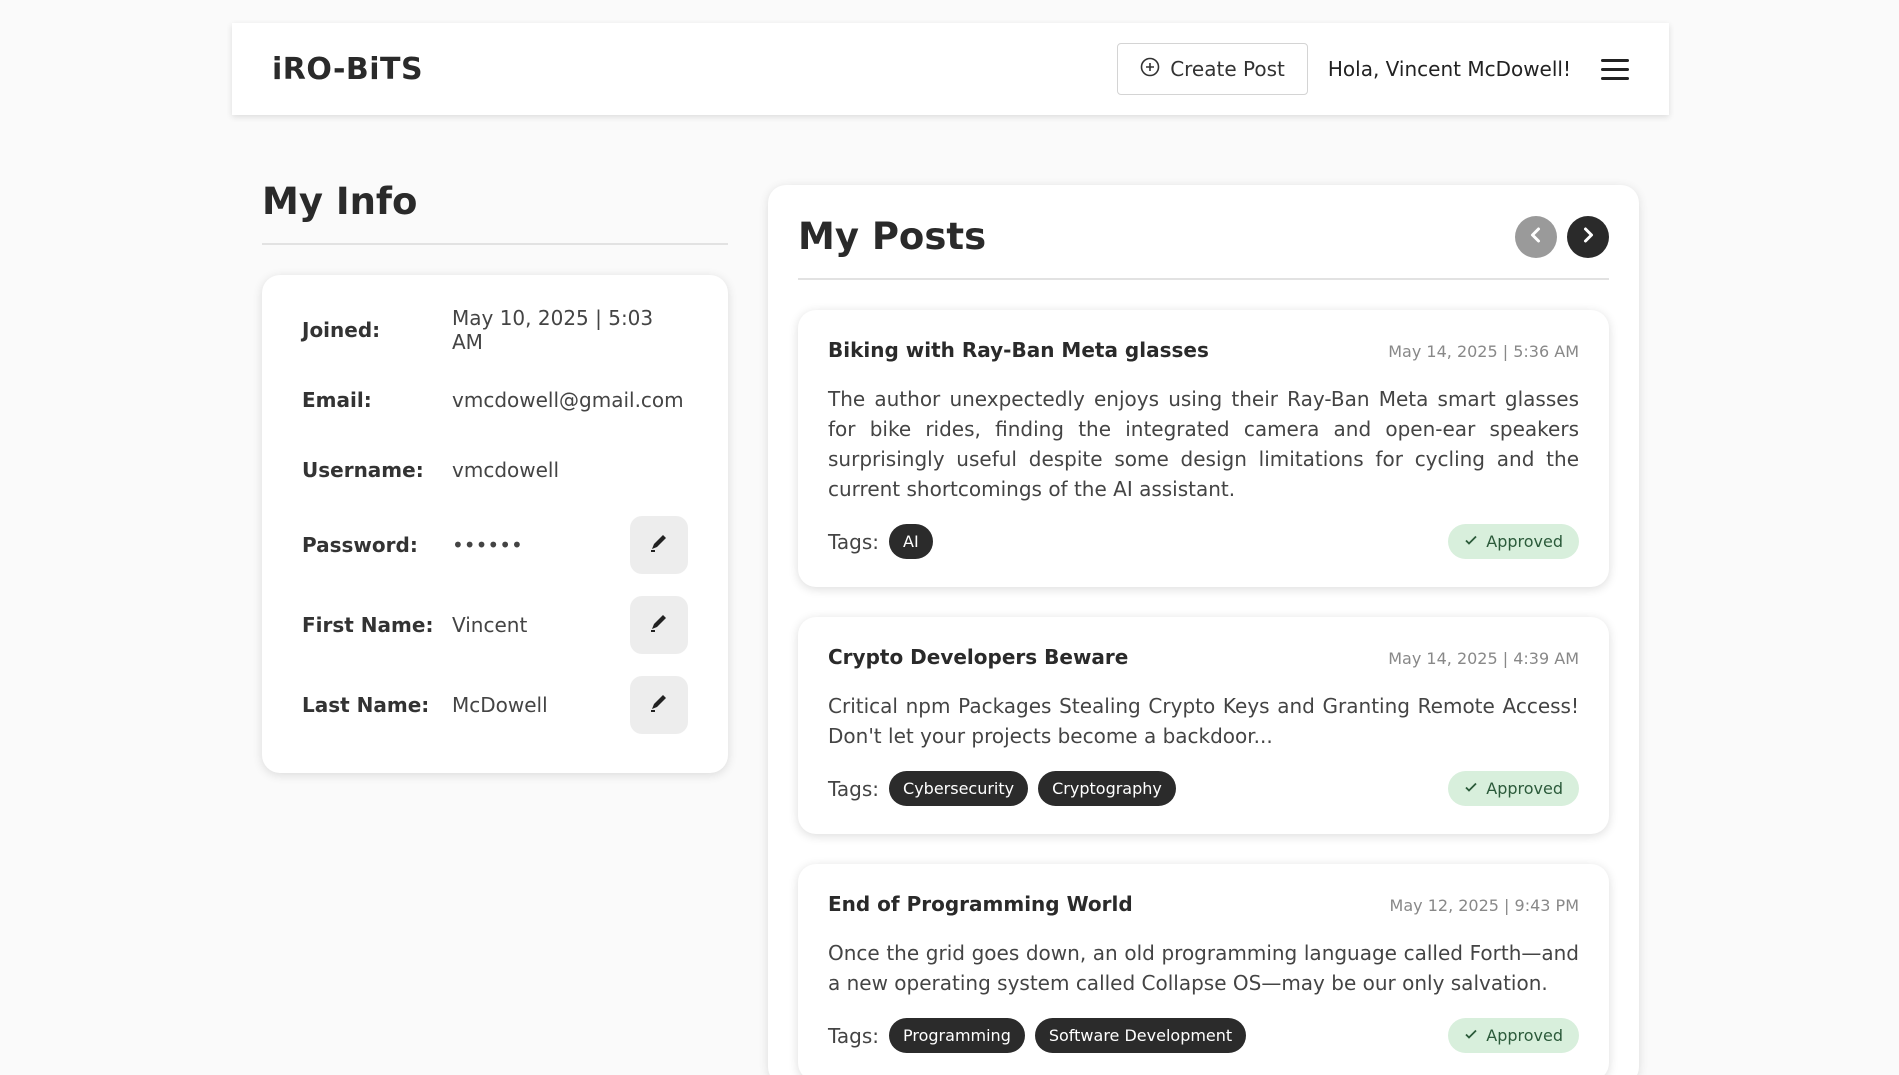  What do you see at coordinates (1109, 904) in the screenshot?
I see `post-title: End of Programming World` at bounding box center [1109, 904].